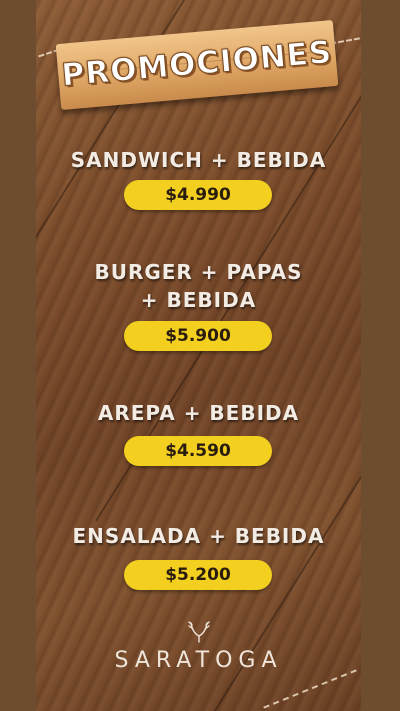 The width and height of the screenshot is (400, 711). What do you see at coordinates (198, 575) in the screenshot?
I see `price-badge-ensalada: $5.200` at bounding box center [198, 575].